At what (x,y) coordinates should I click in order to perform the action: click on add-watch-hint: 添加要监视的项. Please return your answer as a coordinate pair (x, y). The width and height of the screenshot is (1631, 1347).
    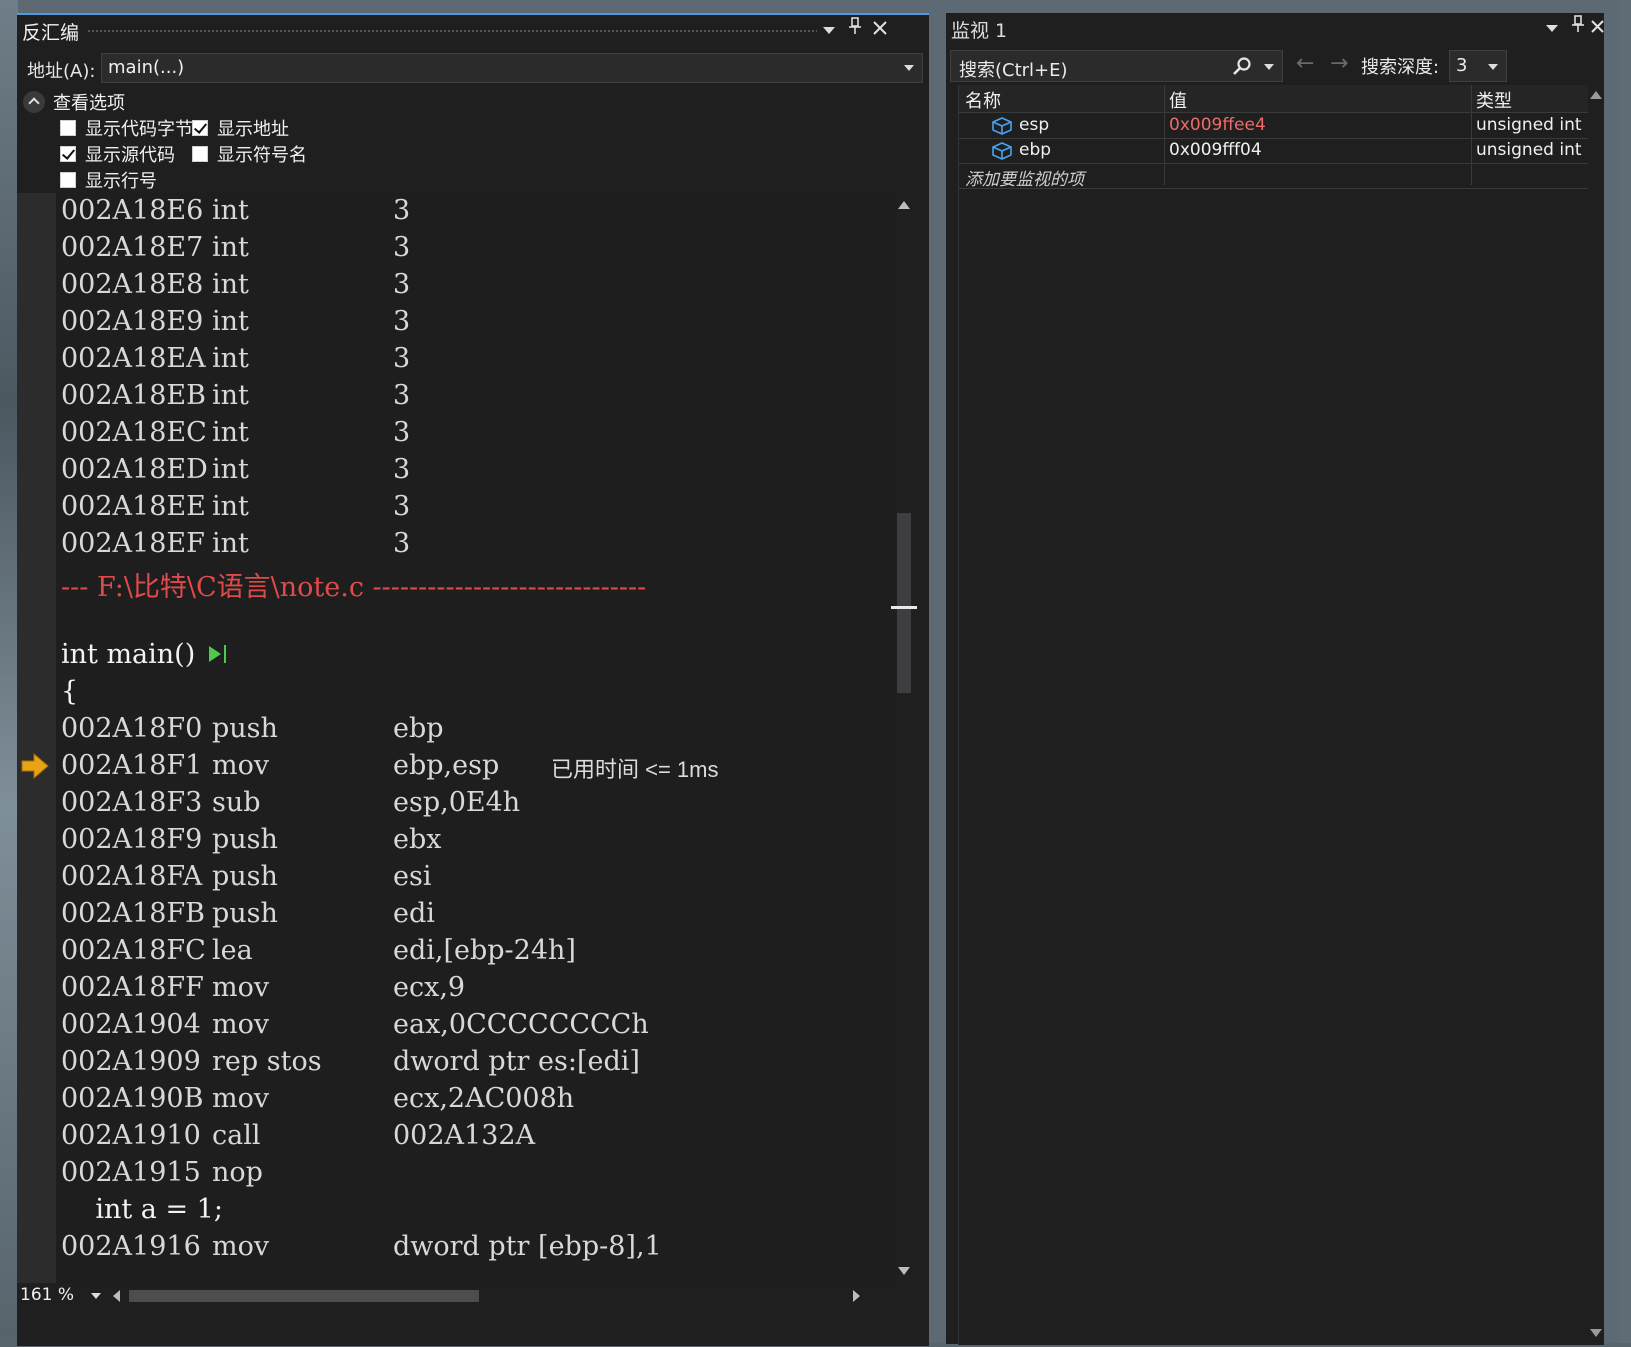
    Looking at the image, I should click on (1024, 177).